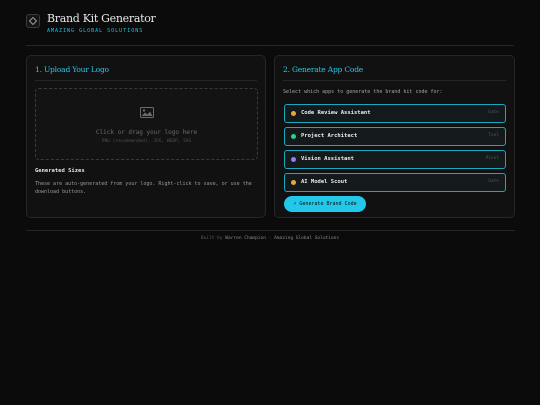  Describe the element at coordinates (101, 18) in the screenshot. I see `app-title: Brand Kit Generator` at that location.